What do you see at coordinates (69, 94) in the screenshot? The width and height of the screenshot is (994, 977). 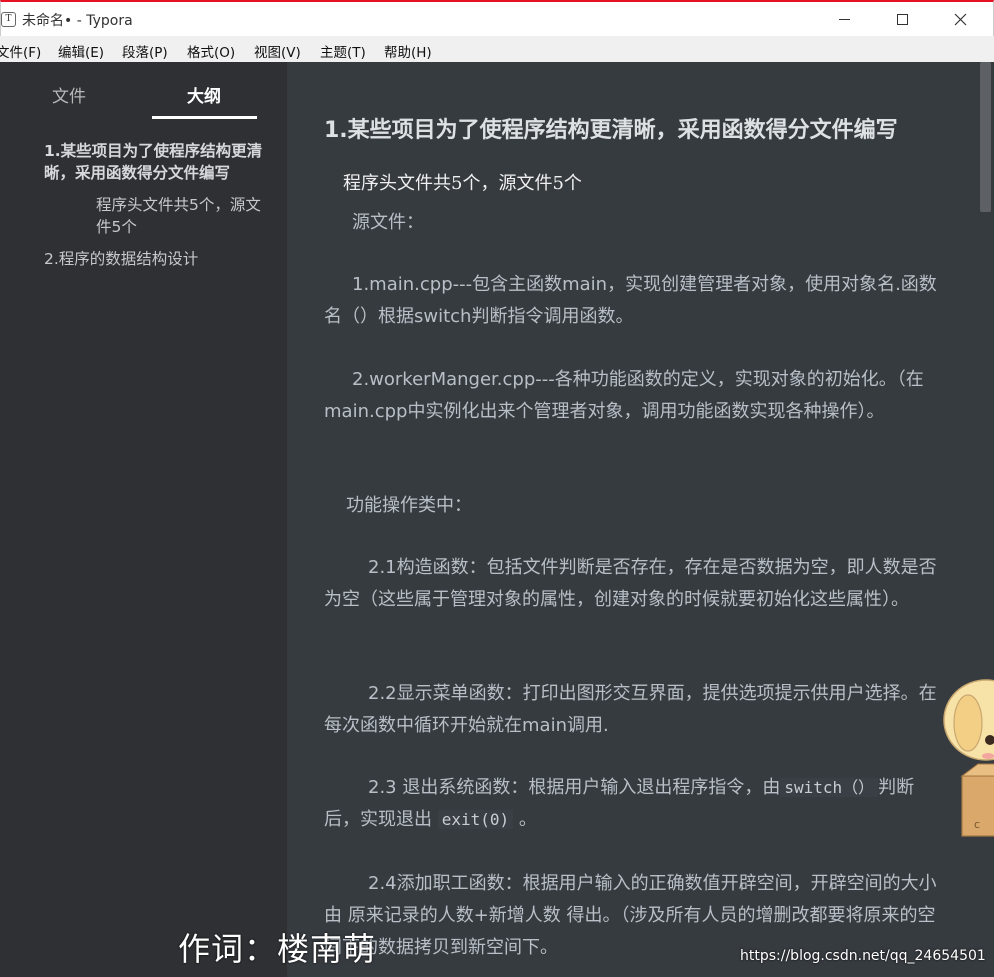 I see `tab-files: 文件` at bounding box center [69, 94].